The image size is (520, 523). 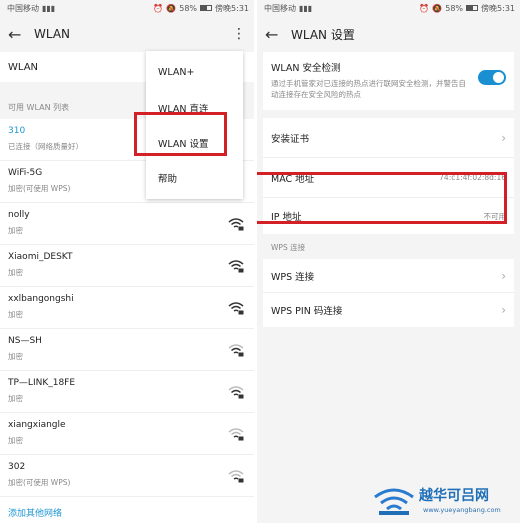 What do you see at coordinates (388, 34) in the screenshot?
I see `app-bar: ← WLAN 设置` at bounding box center [388, 34].